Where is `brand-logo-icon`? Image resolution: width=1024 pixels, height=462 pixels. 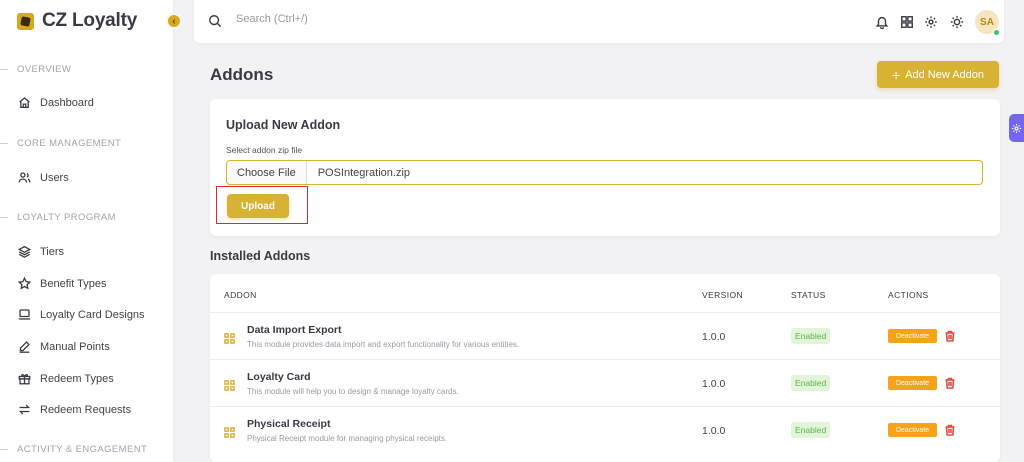
brand-logo-icon is located at coordinates (25, 21).